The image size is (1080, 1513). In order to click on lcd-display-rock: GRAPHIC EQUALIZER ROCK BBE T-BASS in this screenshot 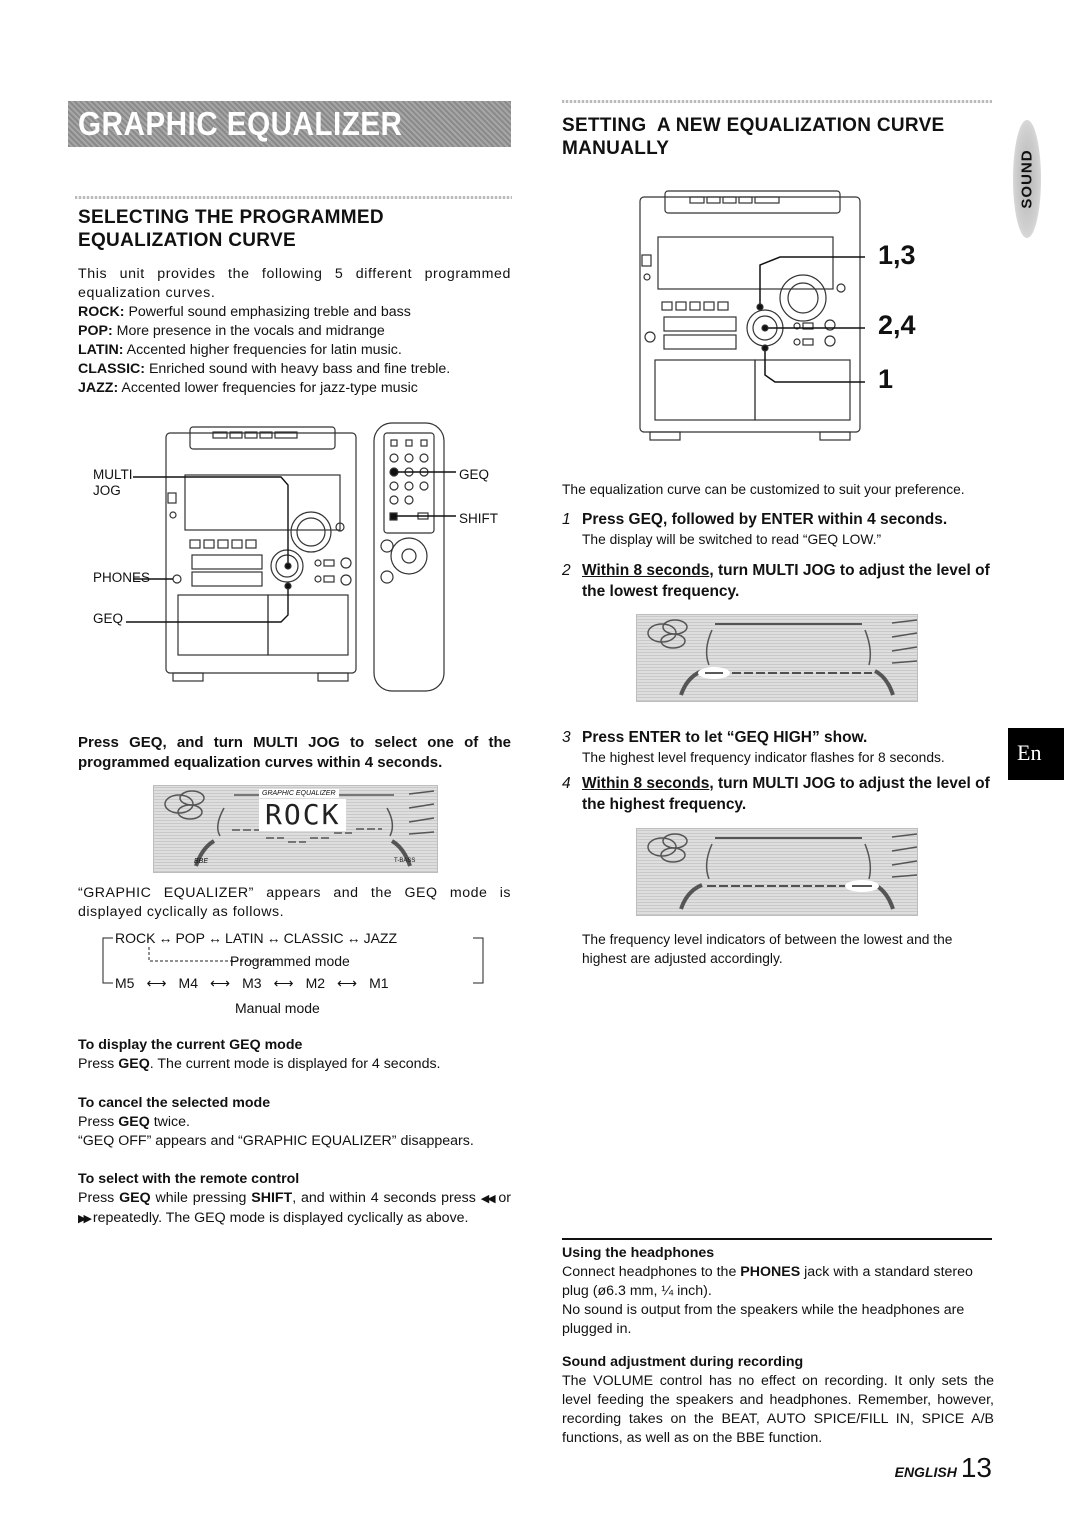, I will do `click(295, 829)`.